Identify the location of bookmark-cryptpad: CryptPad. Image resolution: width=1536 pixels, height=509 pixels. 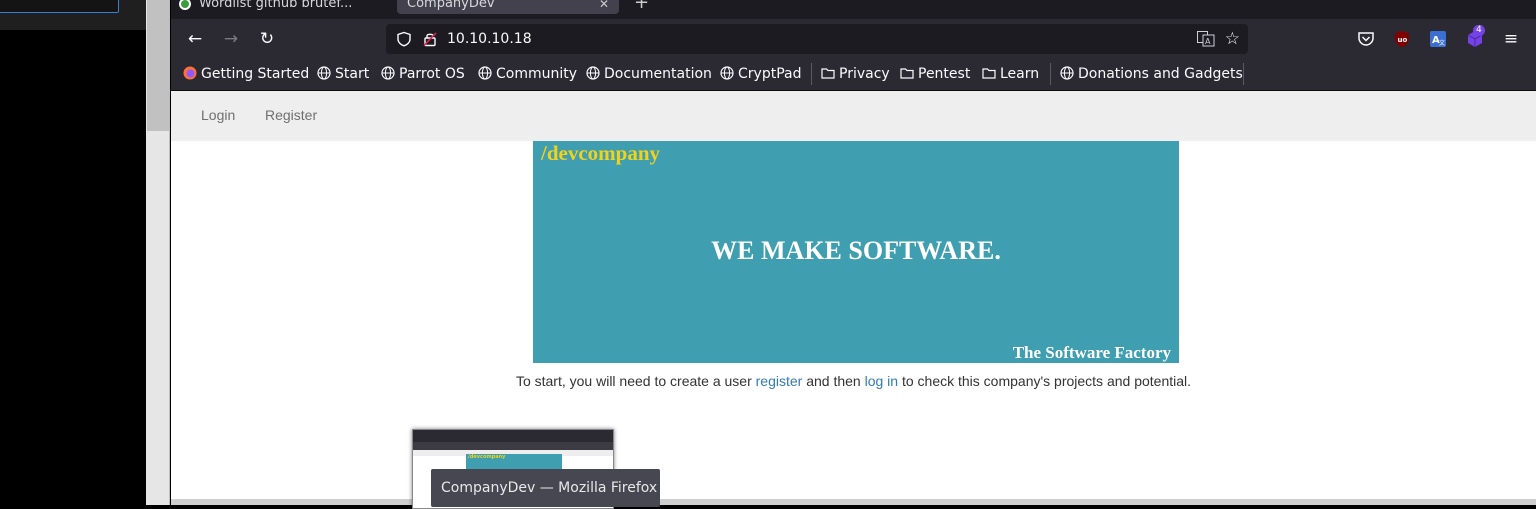
(760, 74).